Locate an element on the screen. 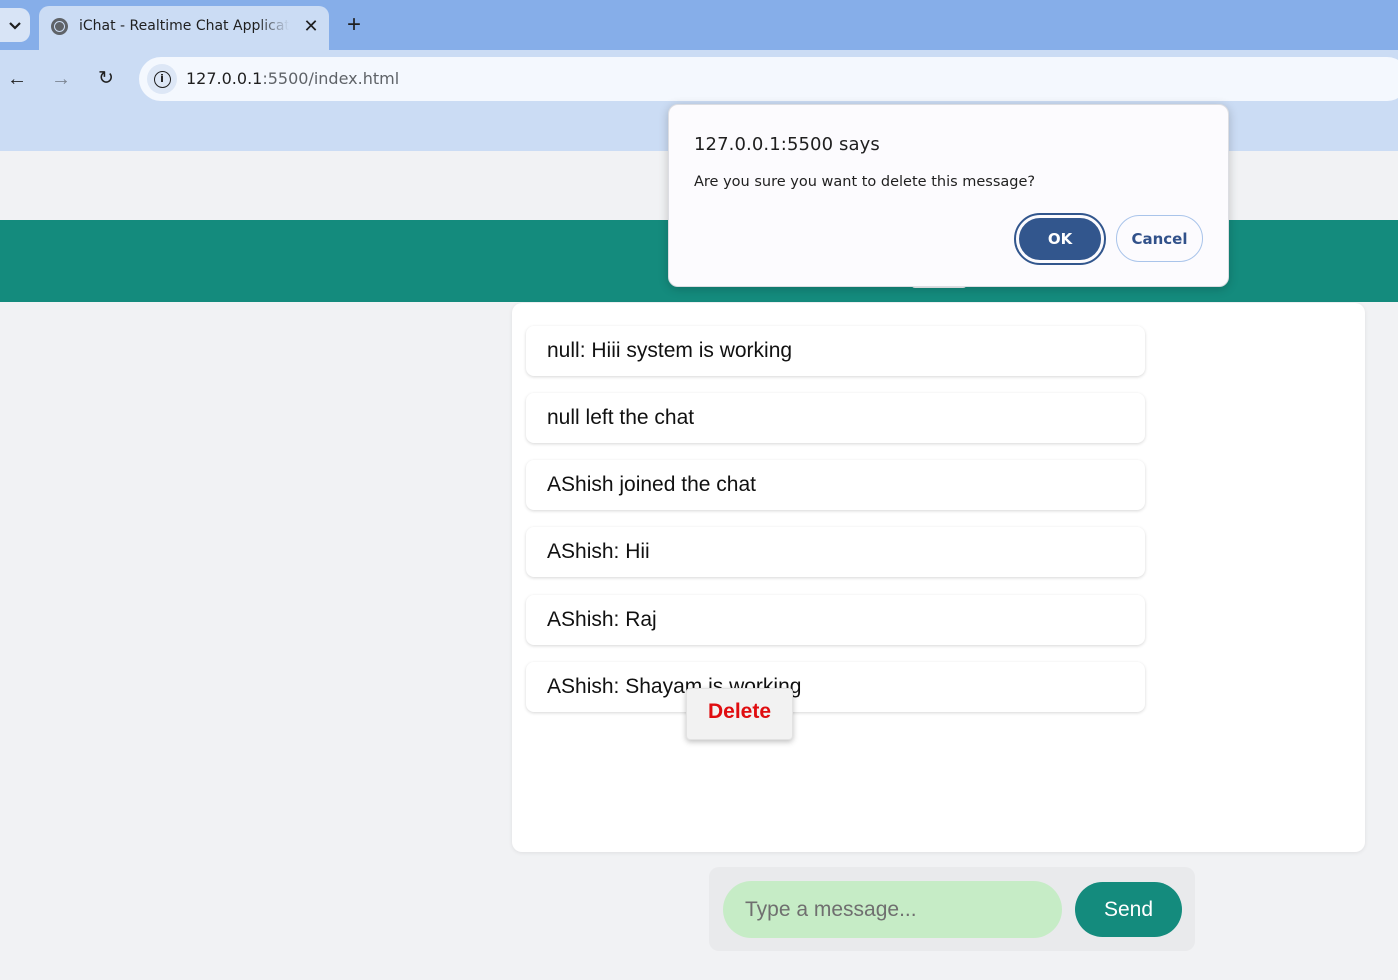 The width and height of the screenshot is (1398, 980). url-host: 127.0.0.1 is located at coordinates (224, 78).